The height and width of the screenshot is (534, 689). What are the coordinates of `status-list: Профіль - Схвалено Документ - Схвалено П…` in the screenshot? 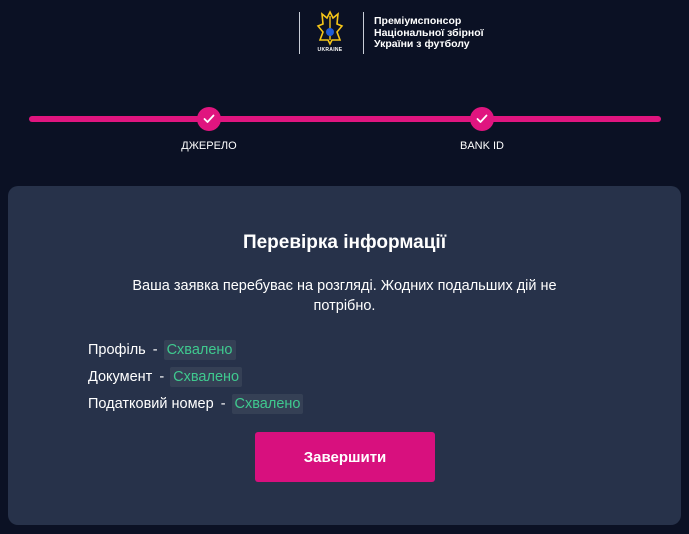 It's located at (196, 376).